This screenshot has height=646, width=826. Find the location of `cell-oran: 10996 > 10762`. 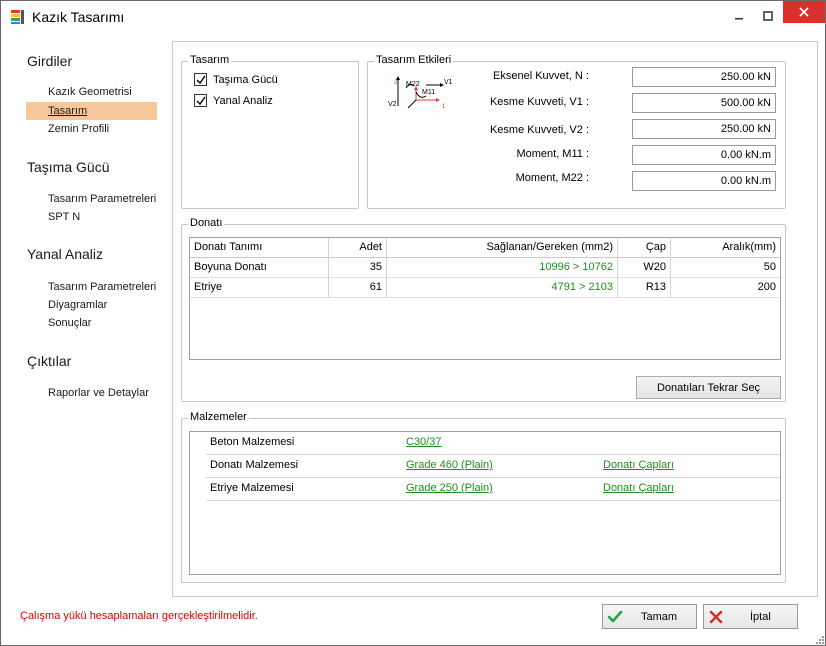

cell-oran: 10996 > 10762 is located at coordinates (502, 268).